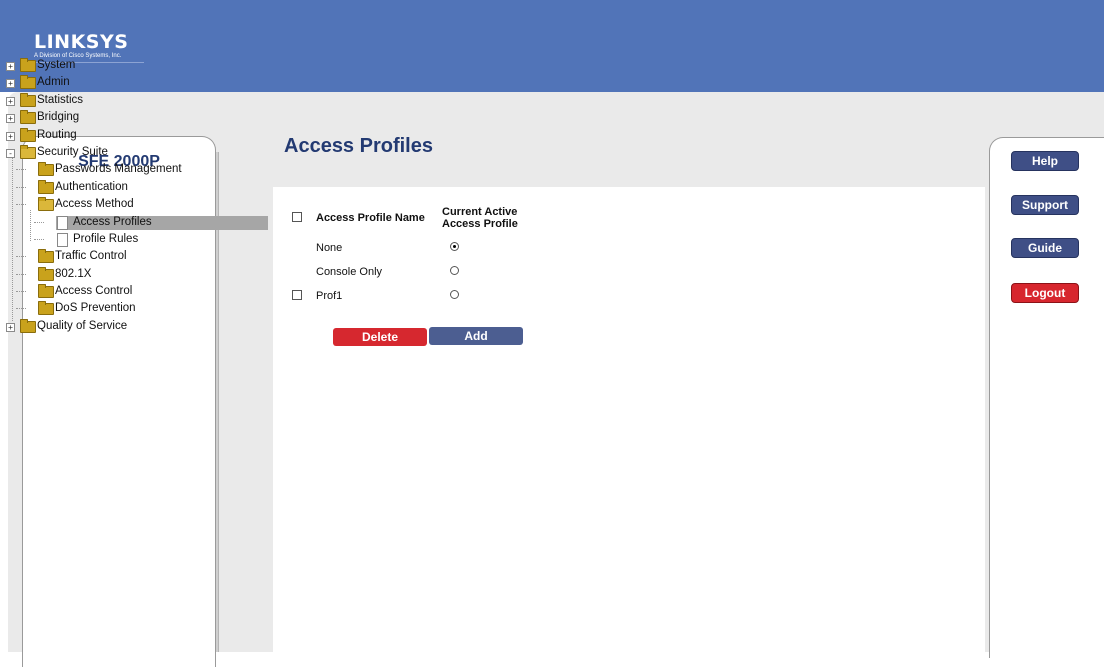 The image size is (1104, 667). I want to click on tree-node-label: Routing, so click(57, 134).